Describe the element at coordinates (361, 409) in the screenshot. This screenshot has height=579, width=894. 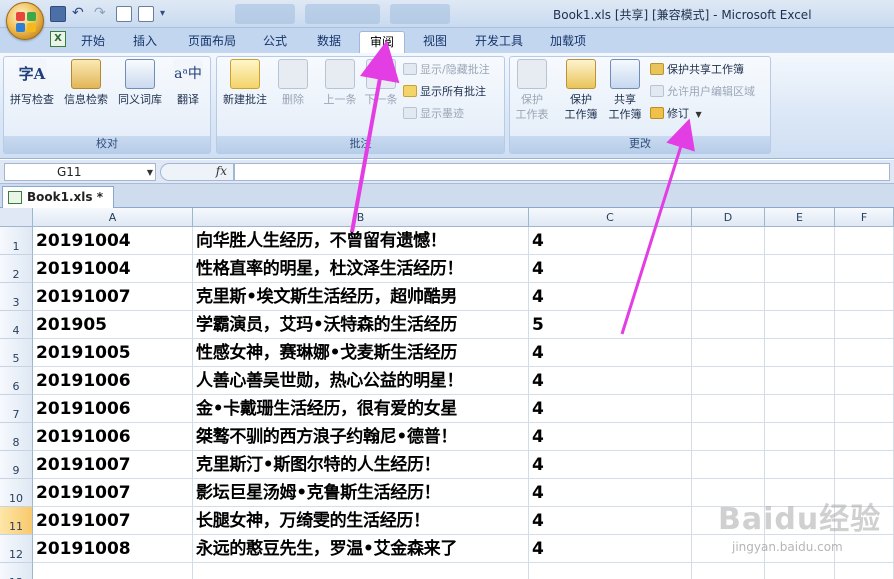
I see `cell-b7: 金•卡戴珊生活经历，很有爱的女星` at that location.